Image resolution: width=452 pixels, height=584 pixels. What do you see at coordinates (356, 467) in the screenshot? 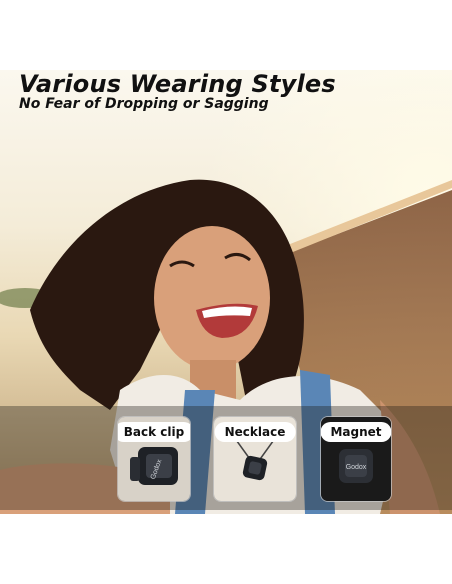
I see `device-brand-text: Godox` at bounding box center [356, 467].